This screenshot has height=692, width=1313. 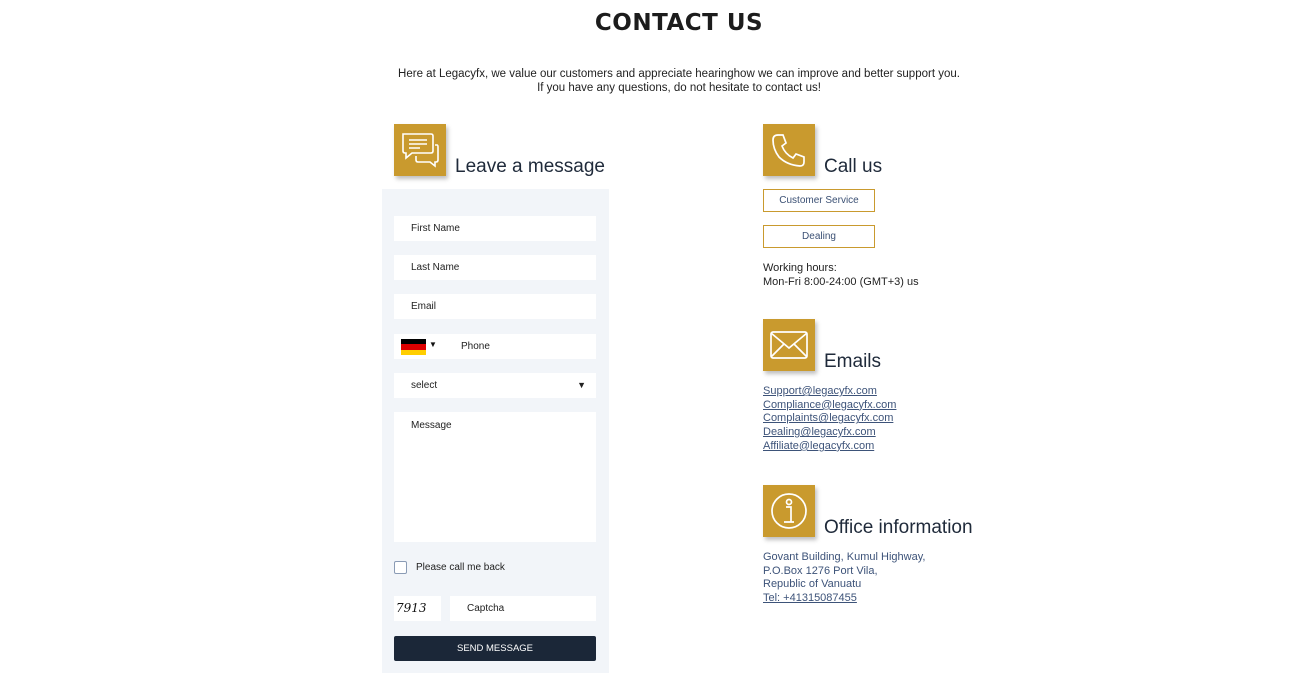 I want to click on message-section-title: Leave a message, so click(x=530, y=166).